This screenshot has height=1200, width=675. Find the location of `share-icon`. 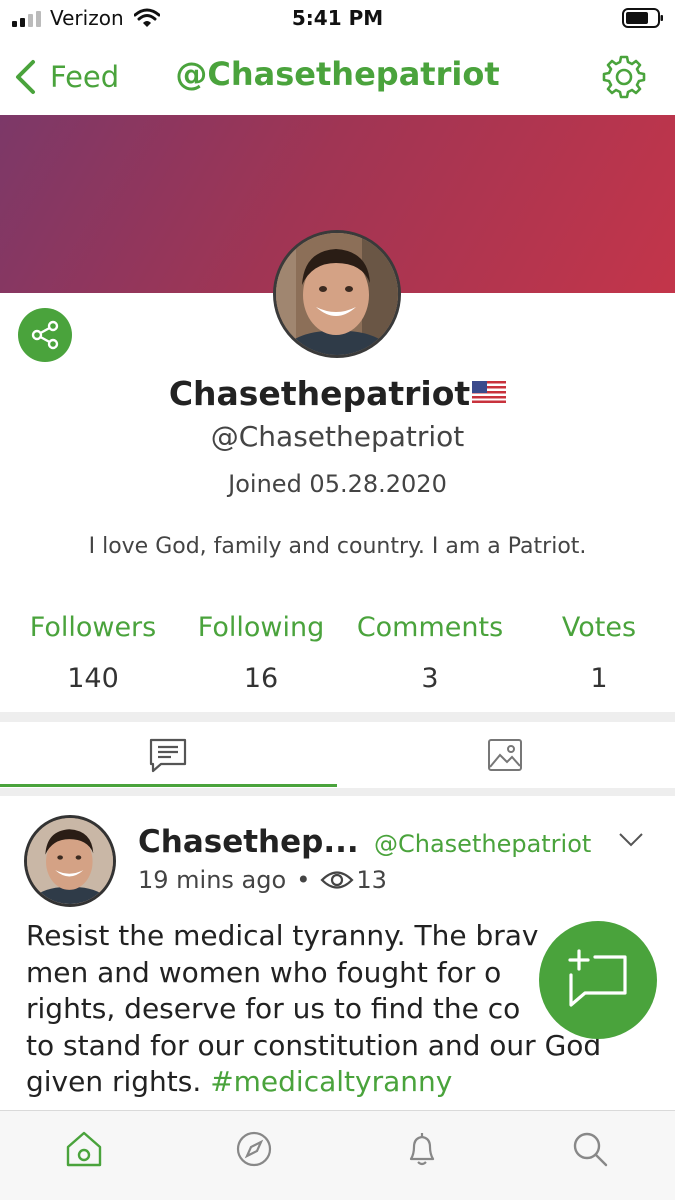

share-icon is located at coordinates (45, 335).